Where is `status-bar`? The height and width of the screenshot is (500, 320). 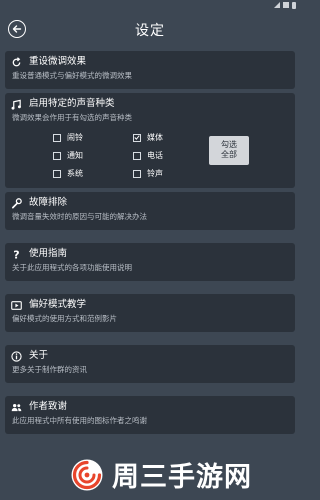 status-bar is located at coordinates (150, 5).